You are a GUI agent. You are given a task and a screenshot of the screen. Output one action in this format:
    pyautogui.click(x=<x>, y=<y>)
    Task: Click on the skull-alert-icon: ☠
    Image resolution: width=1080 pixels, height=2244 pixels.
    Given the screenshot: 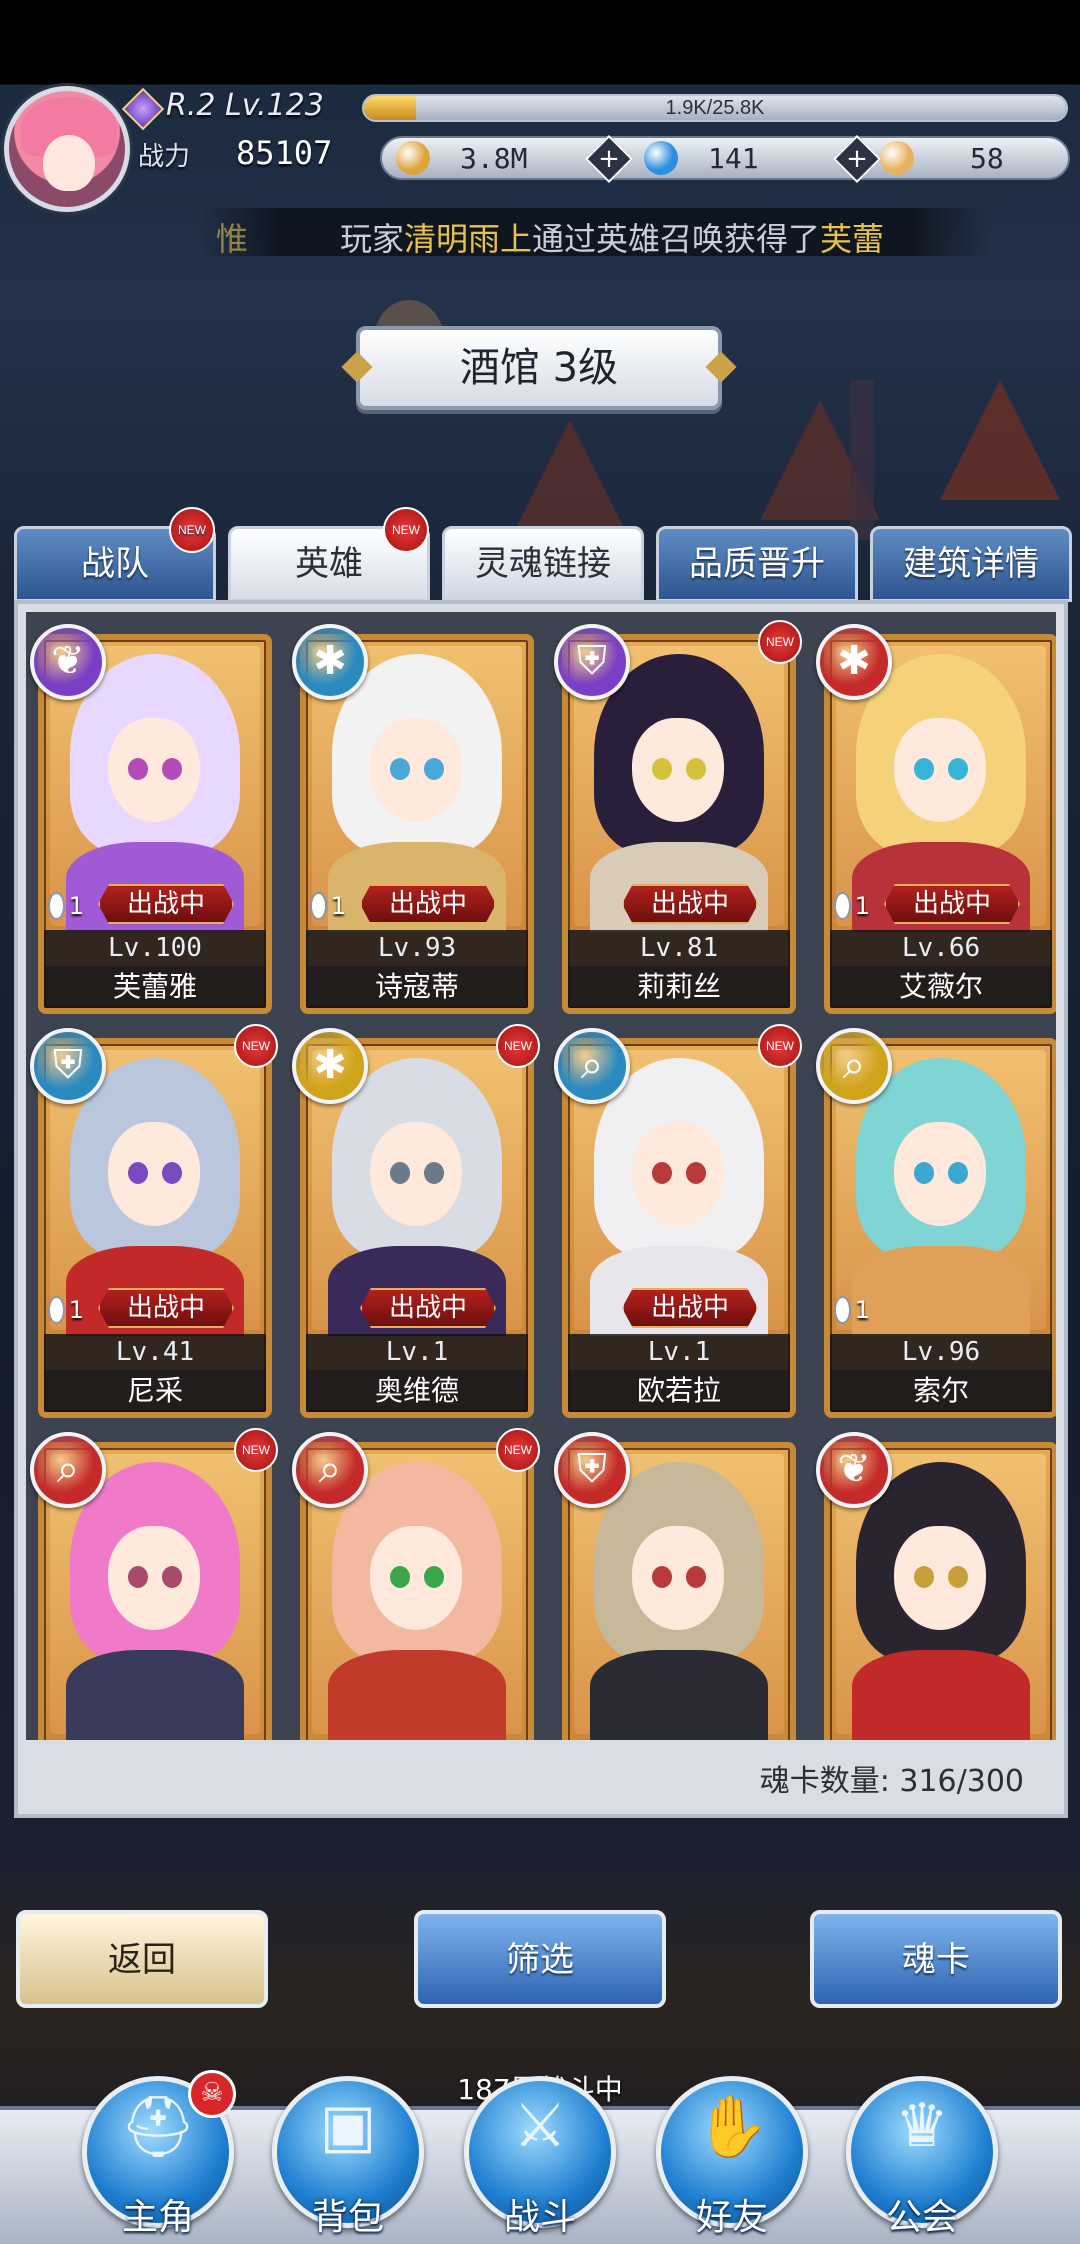 What is the action you would take?
    pyautogui.click(x=212, y=2094)
    